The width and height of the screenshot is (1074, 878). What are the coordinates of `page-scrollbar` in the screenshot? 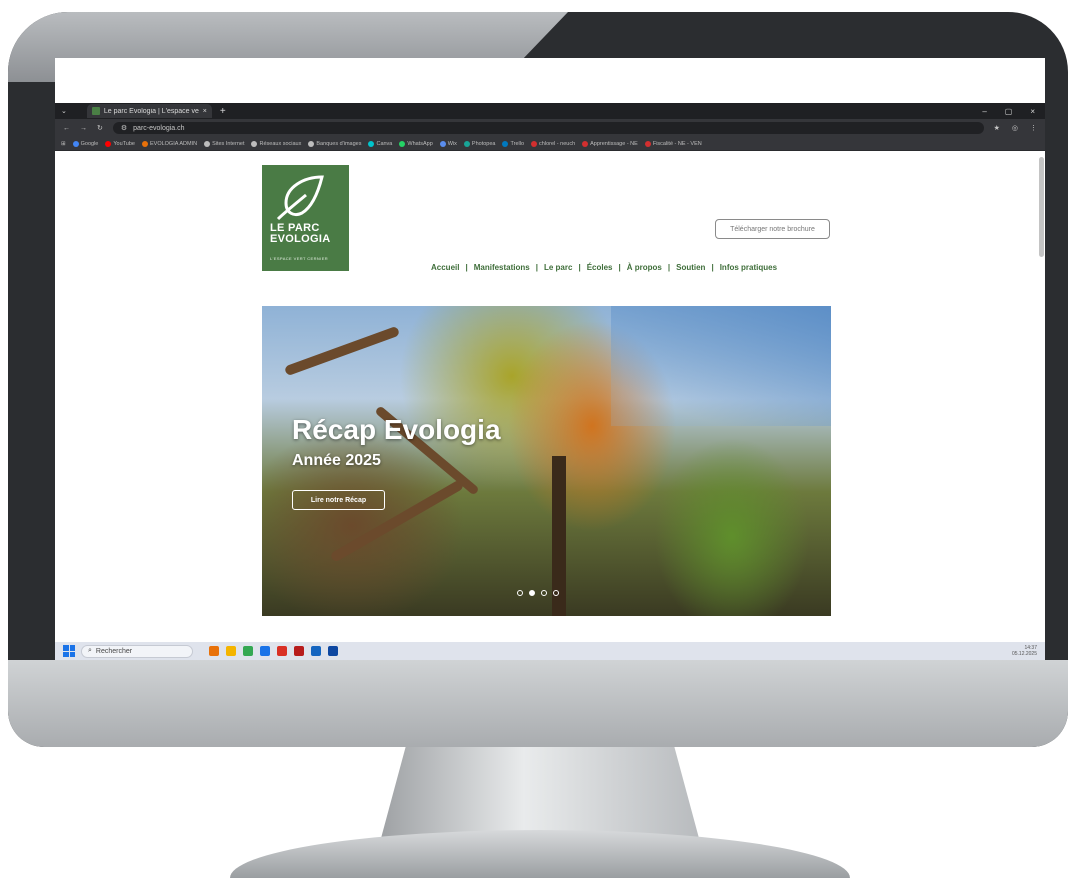 It's located at (1041, 207).